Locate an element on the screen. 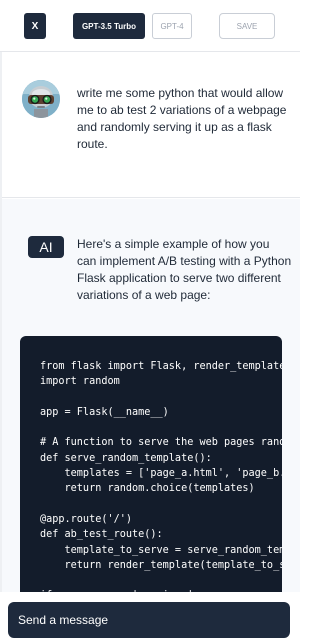 The image size is (320, 643). model-option-gpt-4: GPT-4 is located at coordinates (172, 26).